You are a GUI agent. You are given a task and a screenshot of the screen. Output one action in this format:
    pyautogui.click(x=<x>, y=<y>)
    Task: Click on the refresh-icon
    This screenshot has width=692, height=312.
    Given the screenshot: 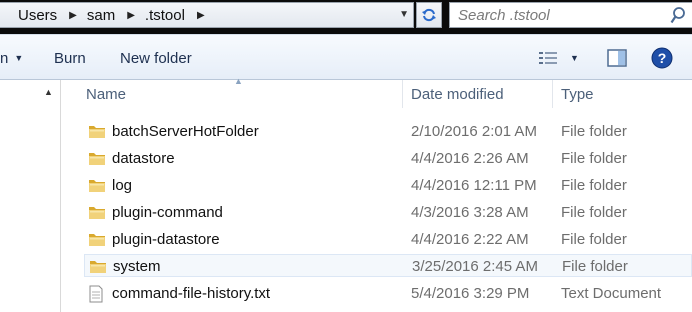 What is the action you would take?
    pyautogui.click(x=429, y=15)
    